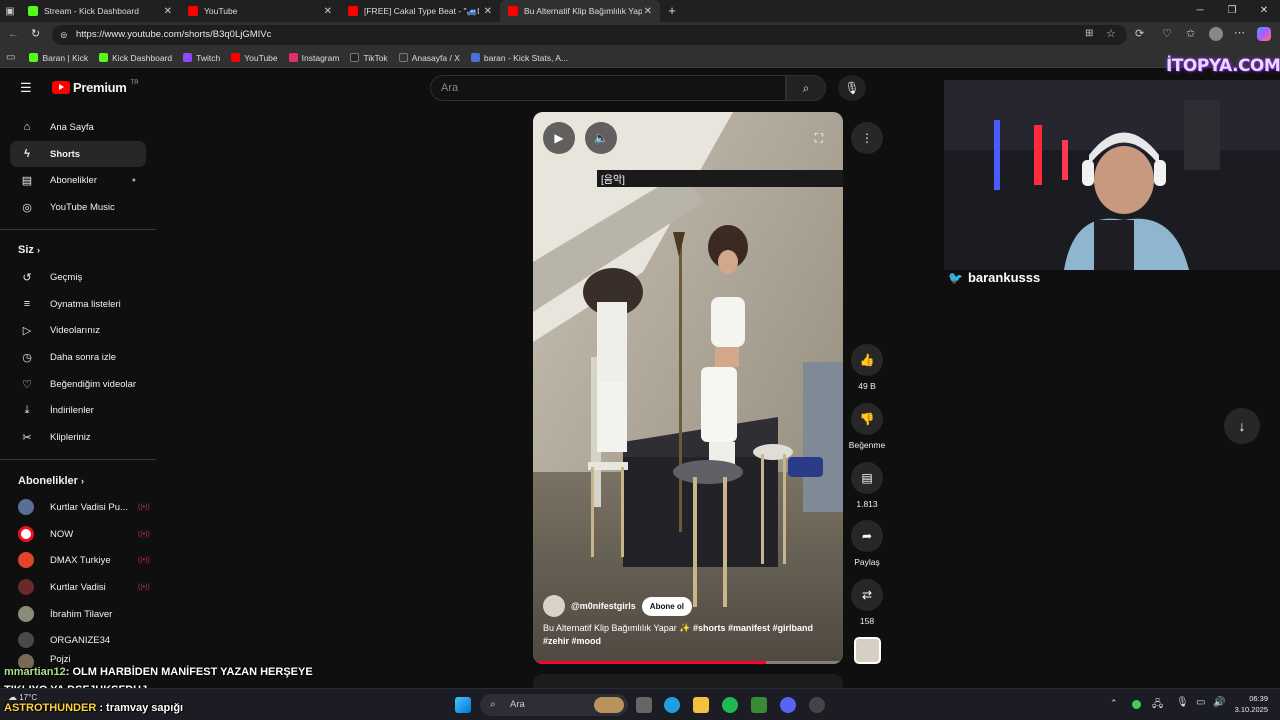 This screenshot has height=720, width=1280. I want to click on share-icon: ➦, so click(867, 536).